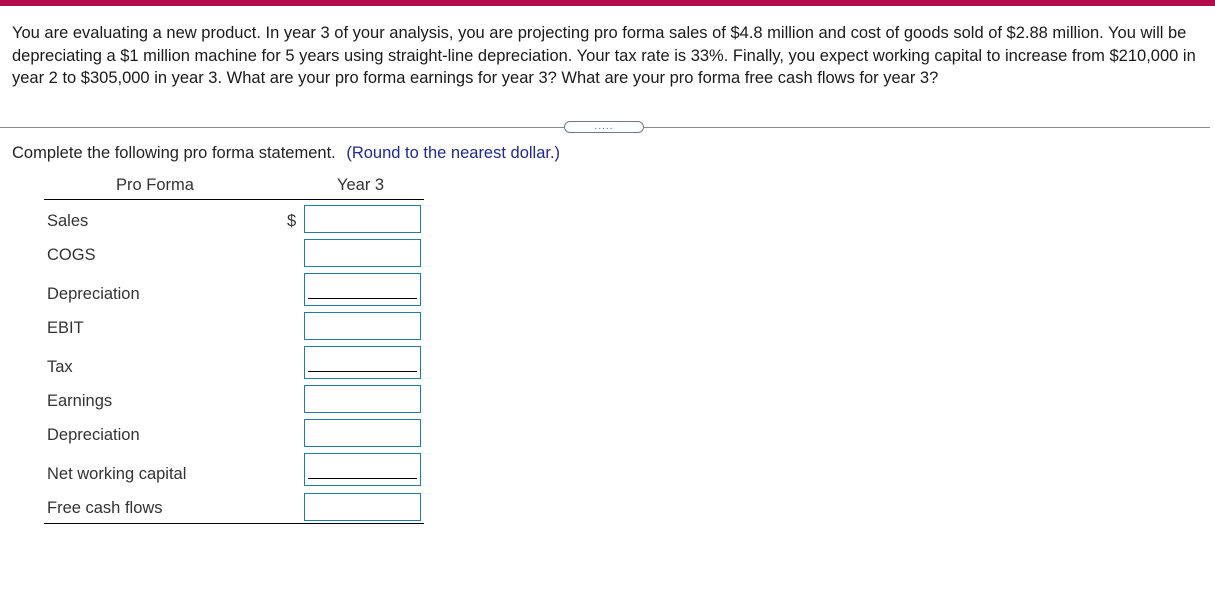 The width and height of the screenshot is (1215, 608). Describe the element at coordinates (362, 469) in the screenshot. I see `net-working-capital-input` at that location.